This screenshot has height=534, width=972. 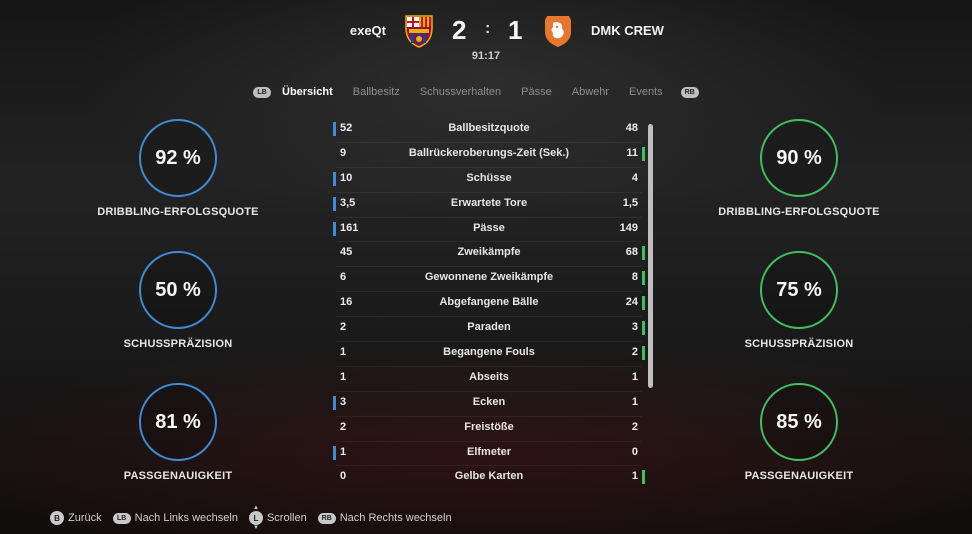 I want to click on stat-row: 6 Gewonnene Zweikämpfe 8, so click(x=489, y=280).